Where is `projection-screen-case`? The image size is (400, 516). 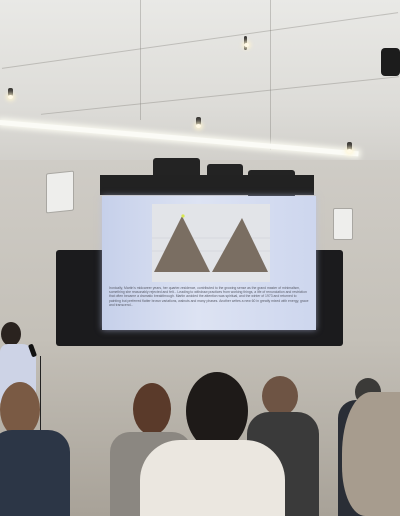 projection-screen-case is located at coordinates (207, 185).